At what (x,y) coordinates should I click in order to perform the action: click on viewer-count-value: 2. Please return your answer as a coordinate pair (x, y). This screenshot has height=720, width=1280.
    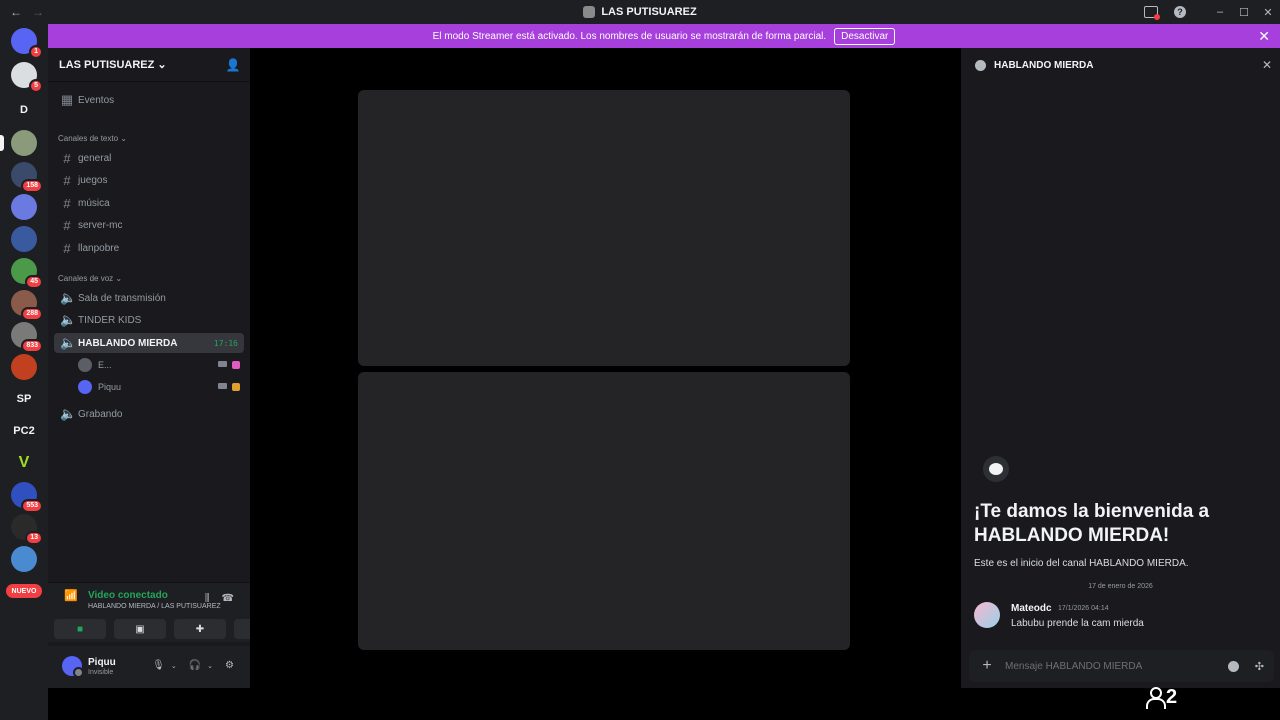
    Looking at the image, I should click on (1172, 696).